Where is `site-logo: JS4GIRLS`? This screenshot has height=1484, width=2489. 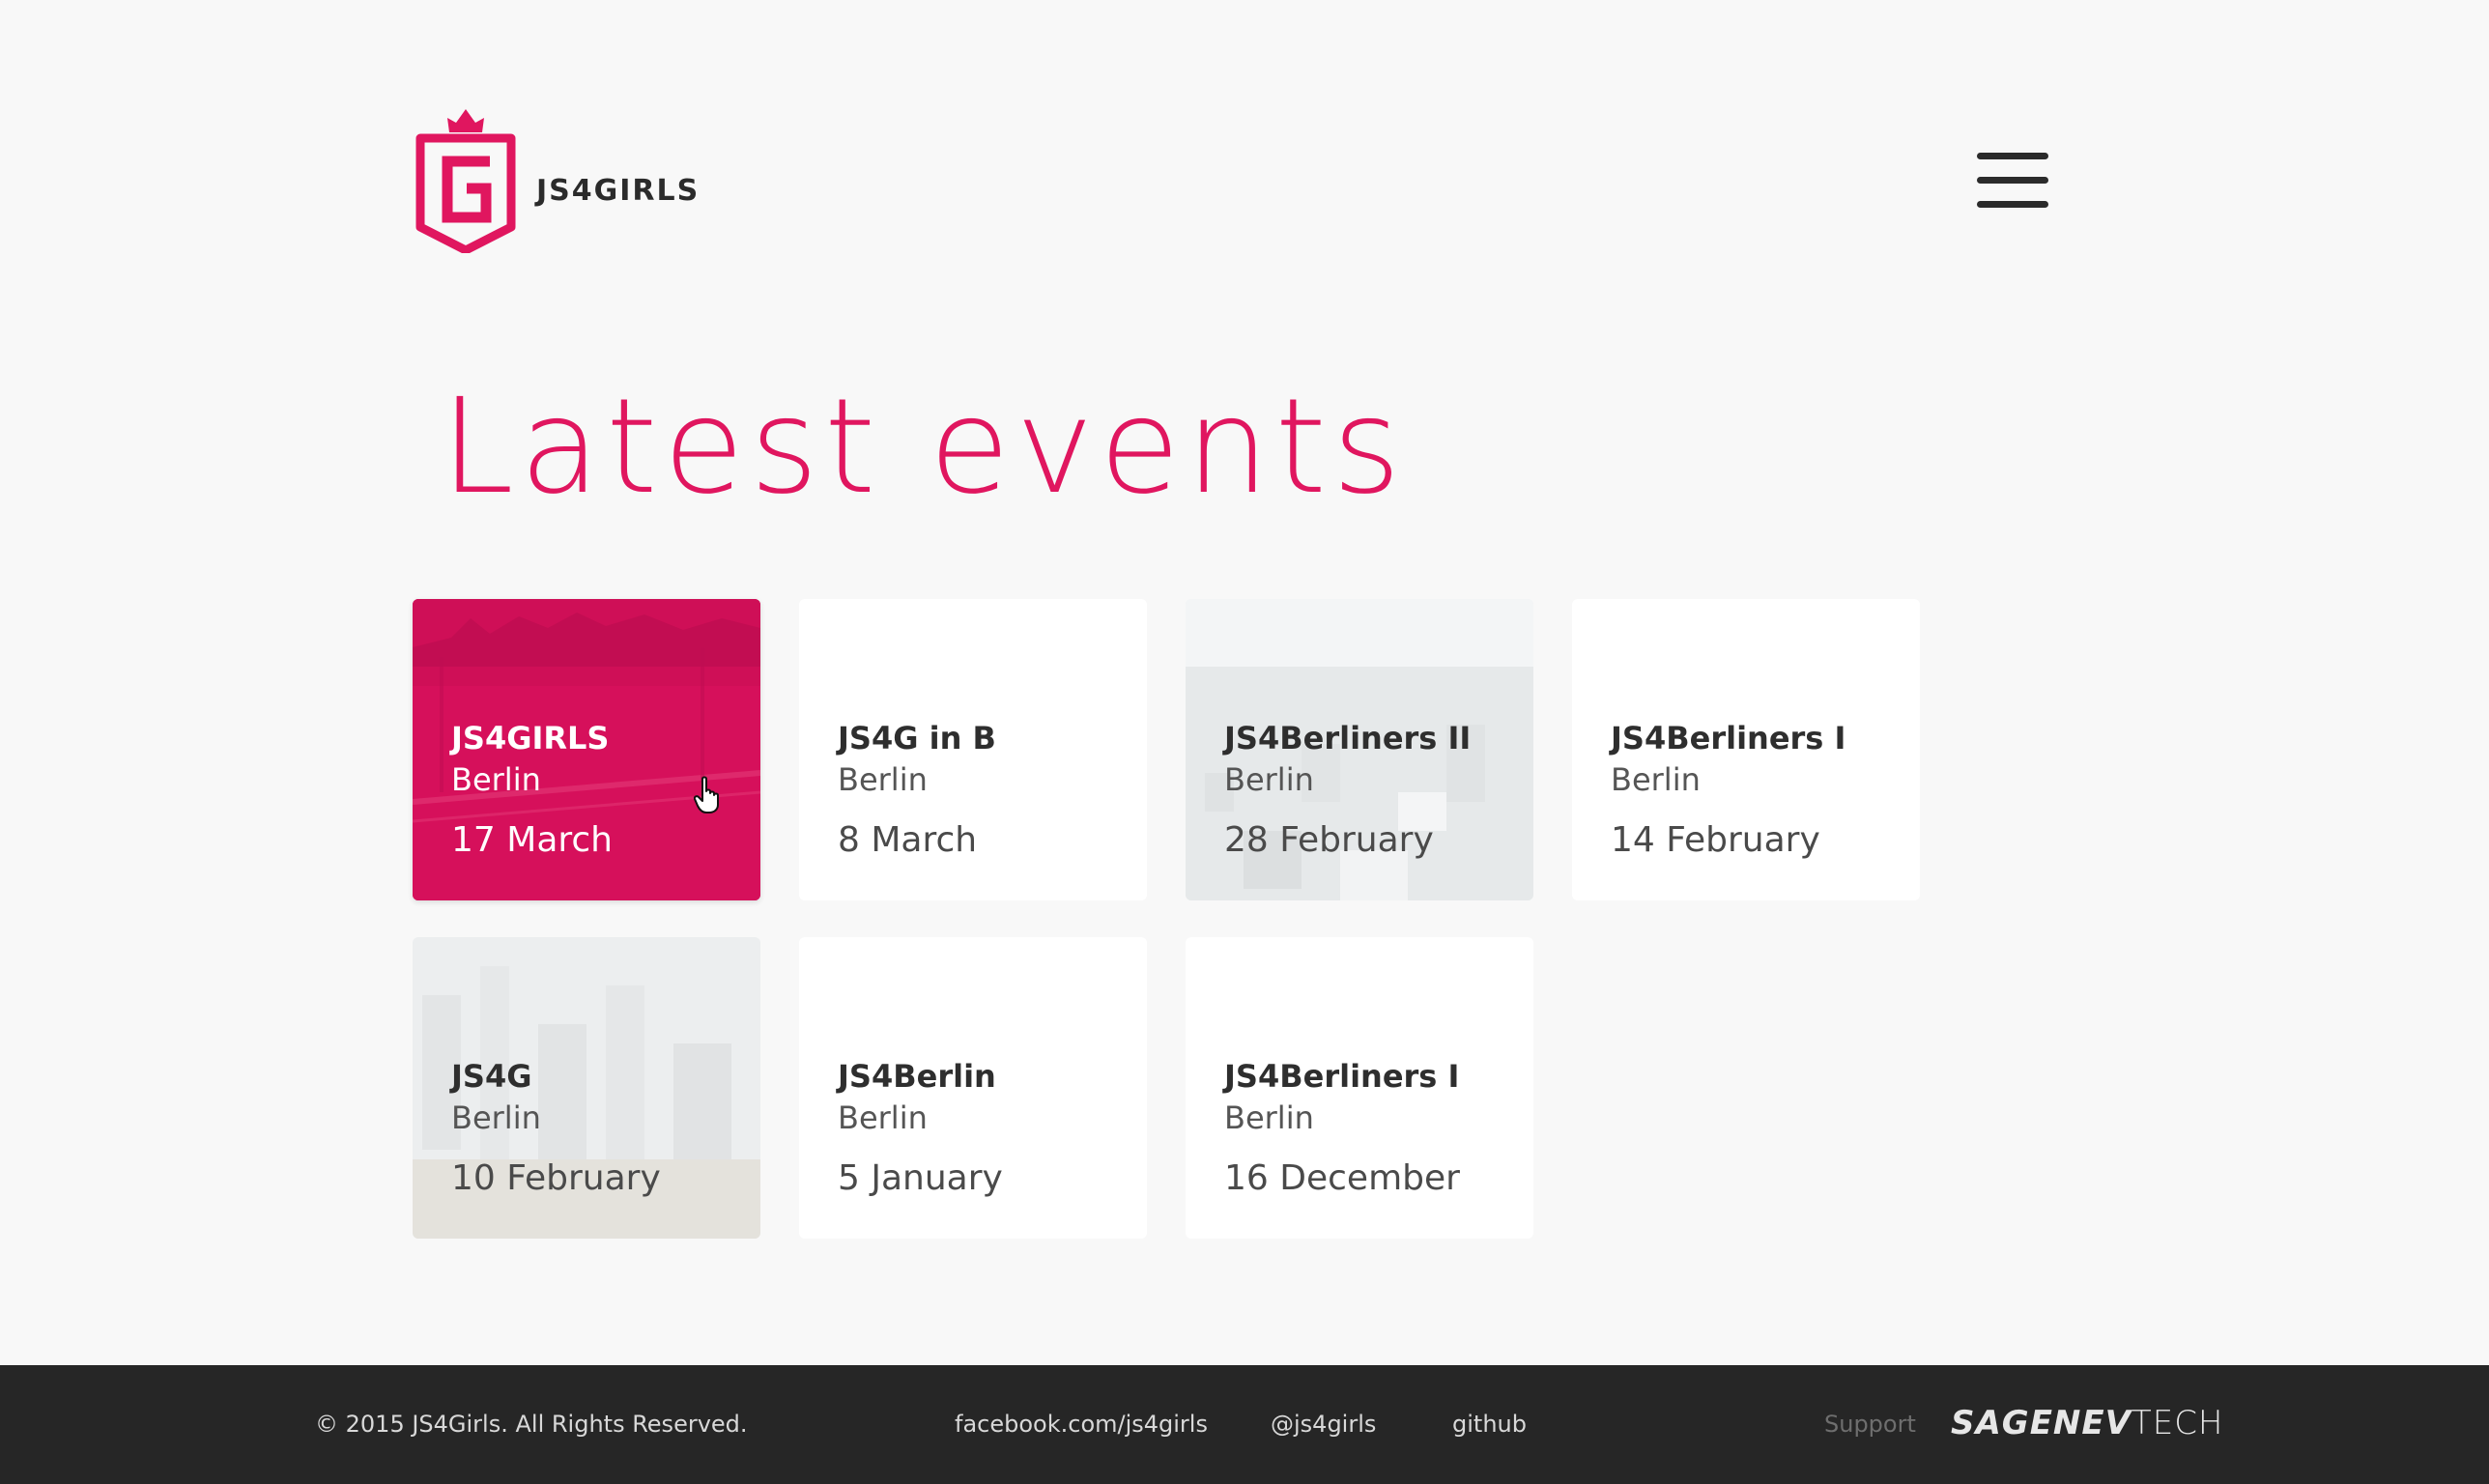 site-logo: JS4GIRLS is located at coordinates (557, 181).